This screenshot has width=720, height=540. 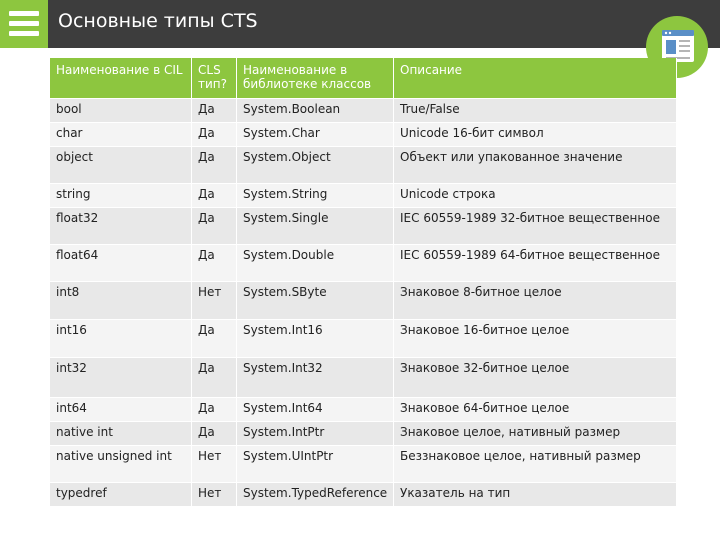 I want to click on cell-library-name: System.Single, so click(x=315, y=226).